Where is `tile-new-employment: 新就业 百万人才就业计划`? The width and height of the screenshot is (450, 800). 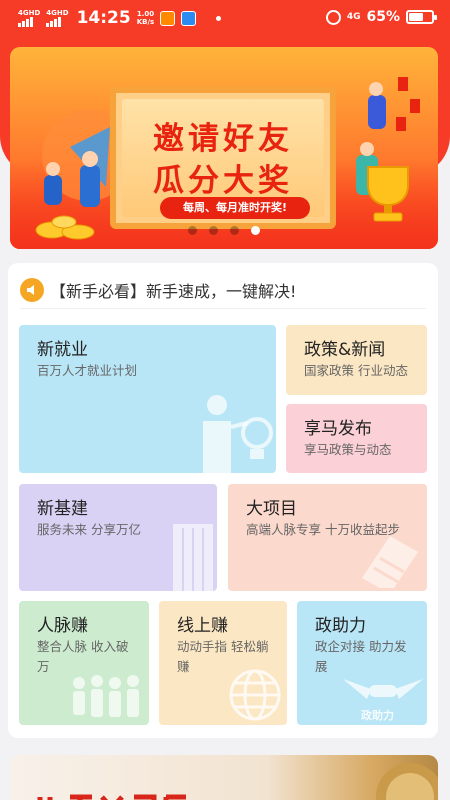
tile-new-employment: 新就业 百万人才就业计划 is located at coordinates (147, 399).